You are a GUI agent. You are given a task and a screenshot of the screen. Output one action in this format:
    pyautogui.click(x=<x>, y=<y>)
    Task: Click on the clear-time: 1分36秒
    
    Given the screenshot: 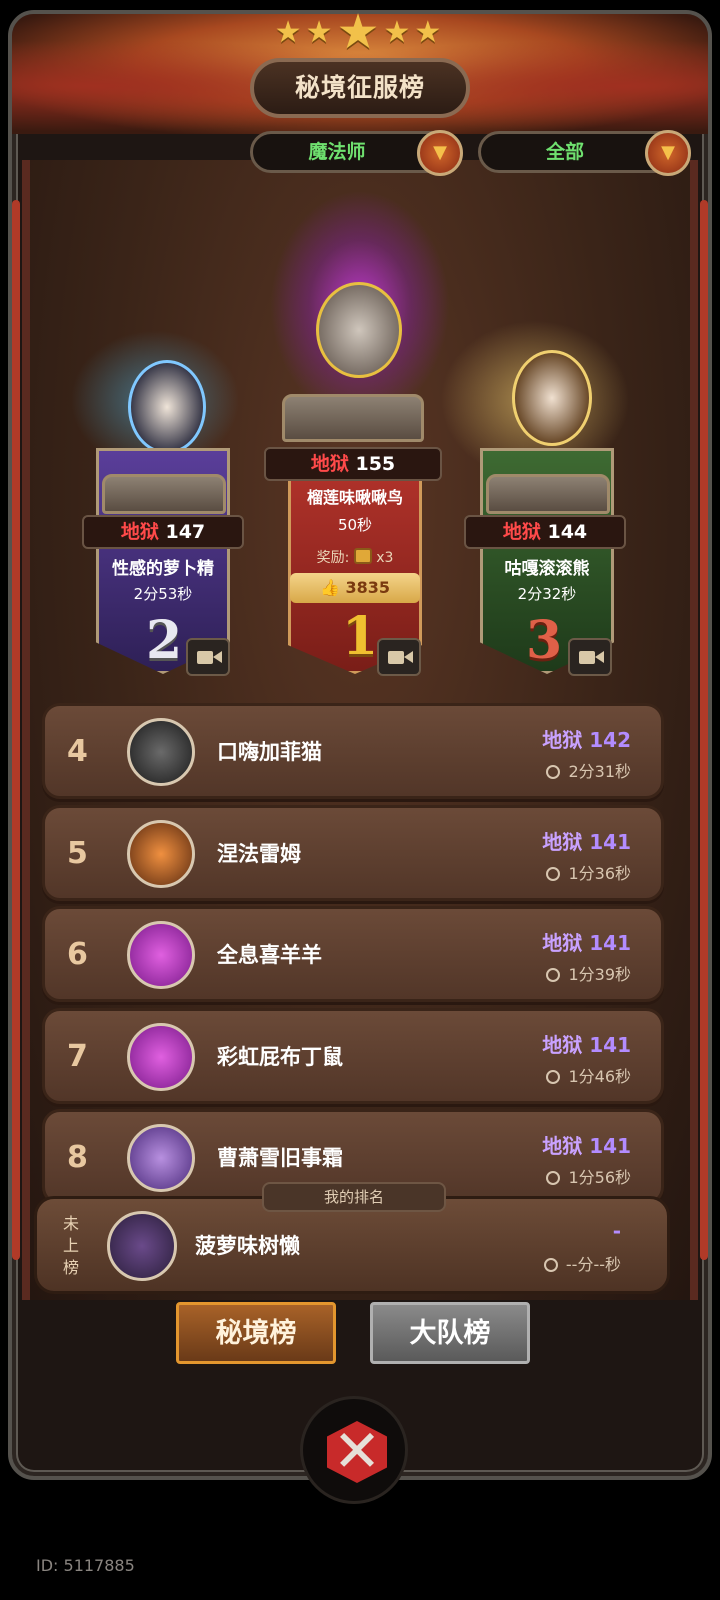 What is the action you would take?
    pyautogui.click(x=588, y=872)
    